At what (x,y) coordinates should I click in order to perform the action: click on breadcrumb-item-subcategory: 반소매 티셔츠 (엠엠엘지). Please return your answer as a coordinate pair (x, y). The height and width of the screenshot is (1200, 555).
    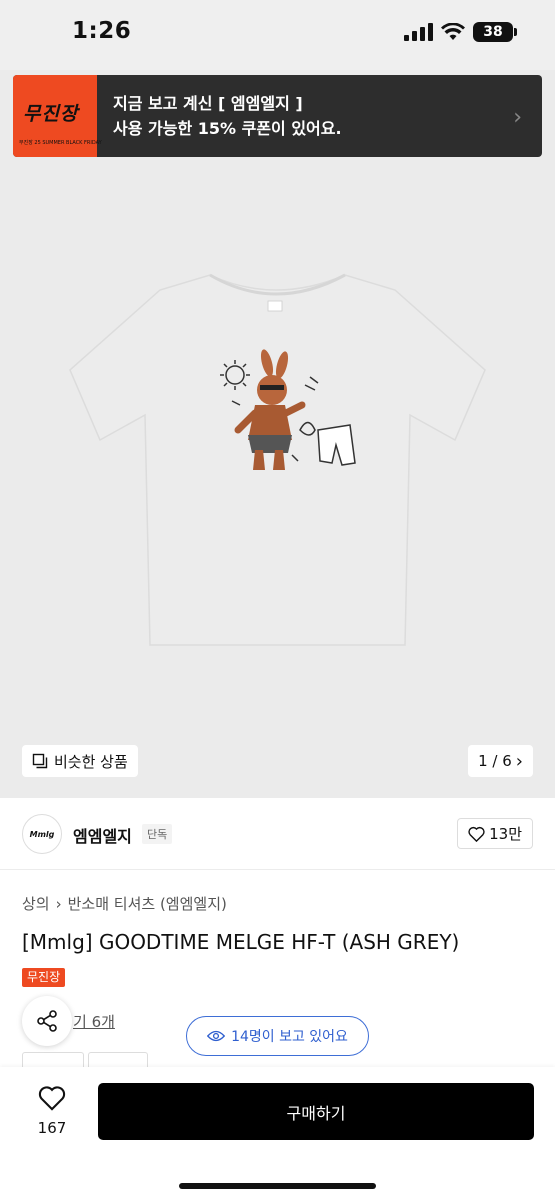
    Looking at the image, I should click on (147, 903).